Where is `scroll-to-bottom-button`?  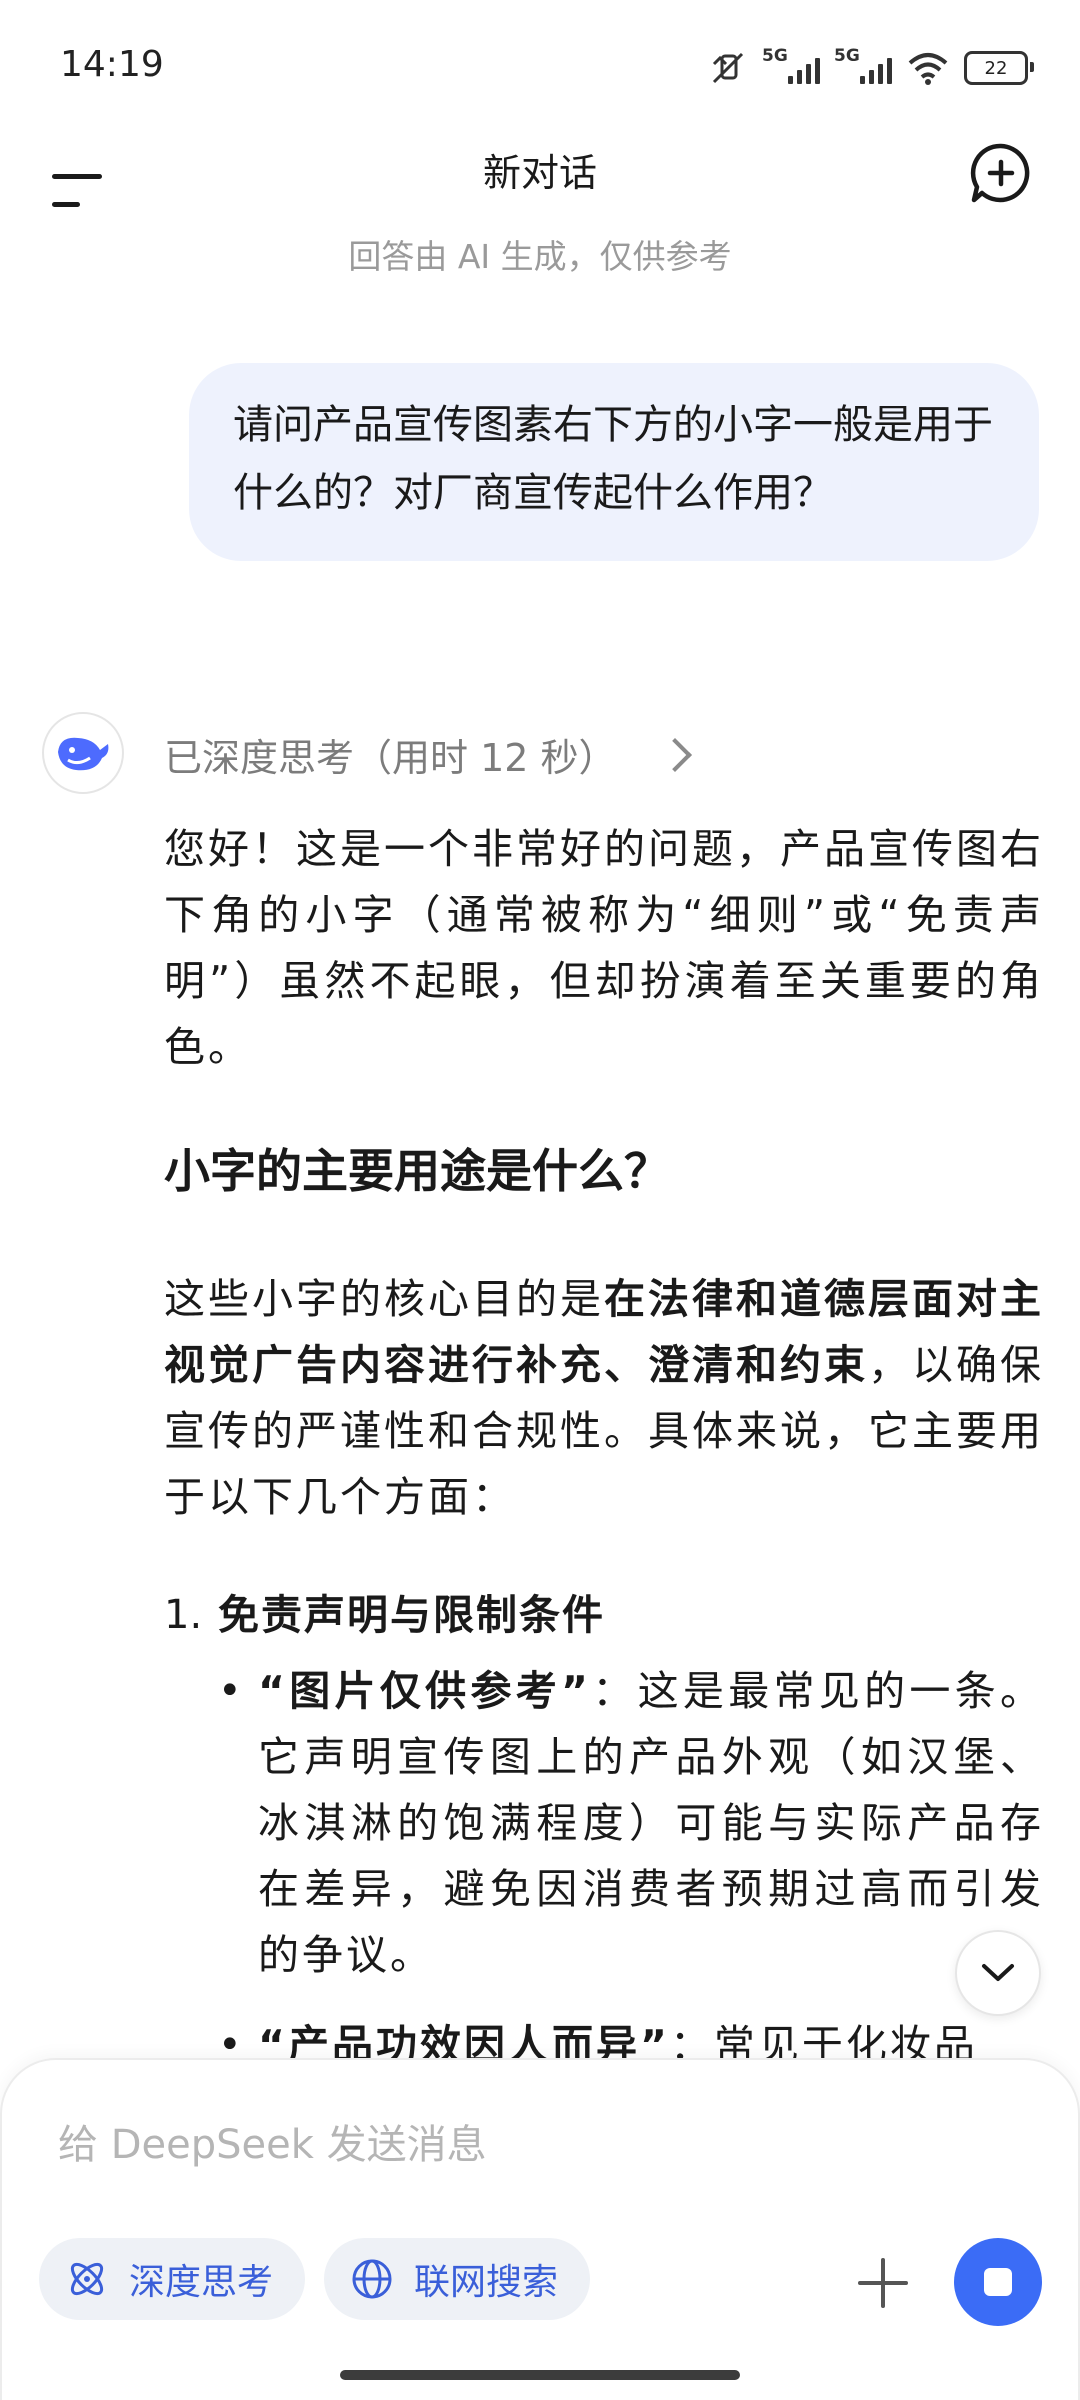 scroll-to-bottom-button is located at coordinates (998, 1973).